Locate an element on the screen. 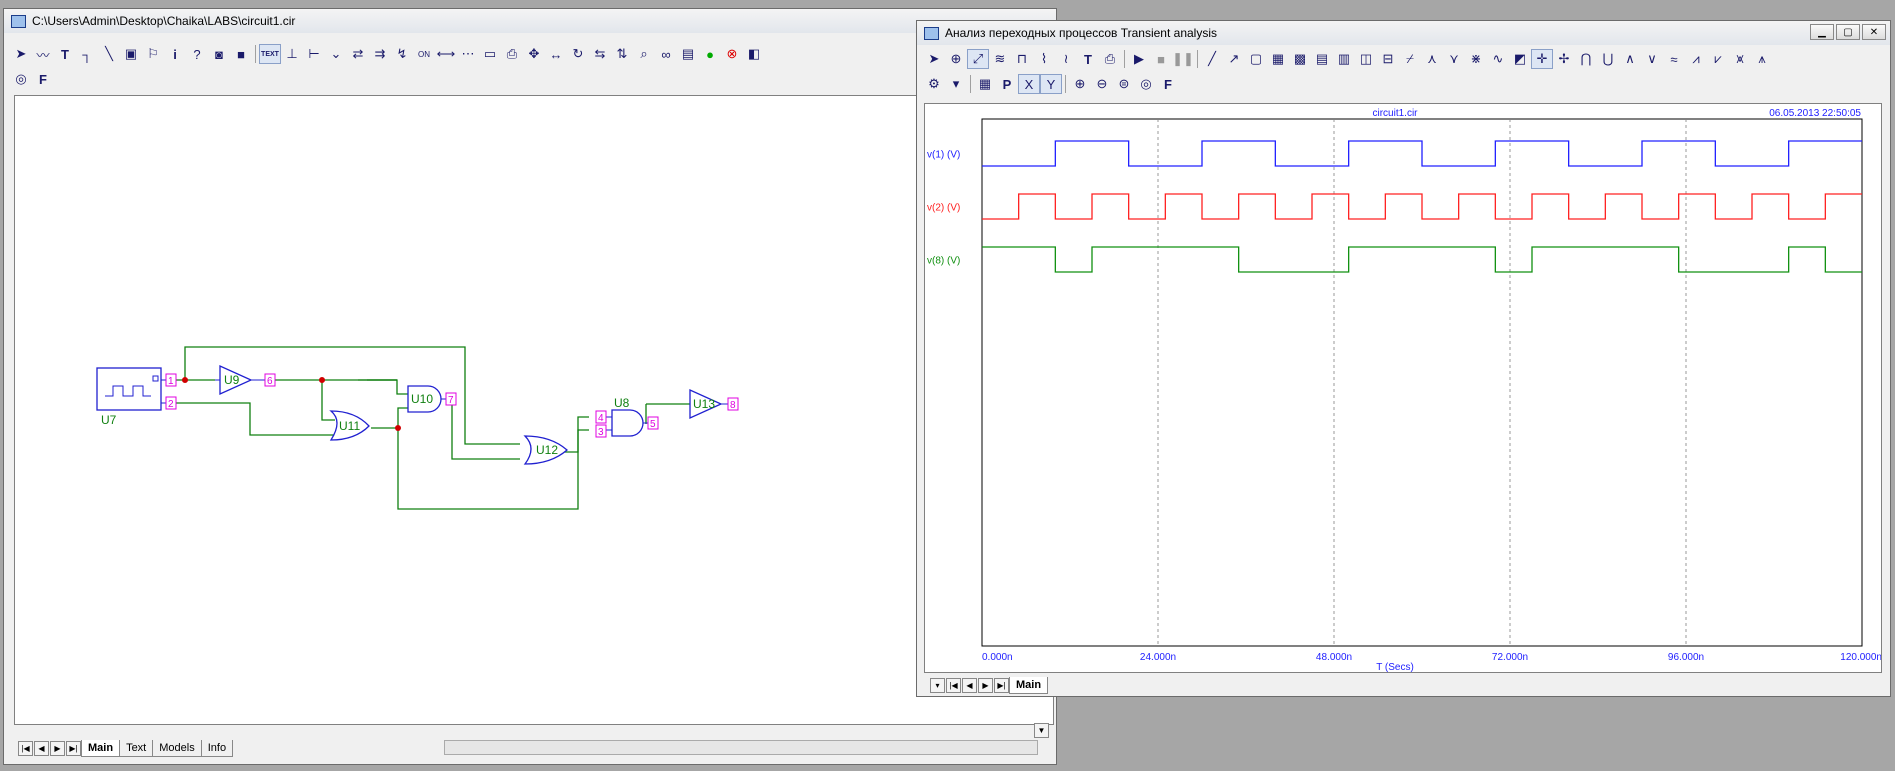 This screenshot has height=771, width=1895. maximize-icon: ▢ is located at coordinates (1848, 32).